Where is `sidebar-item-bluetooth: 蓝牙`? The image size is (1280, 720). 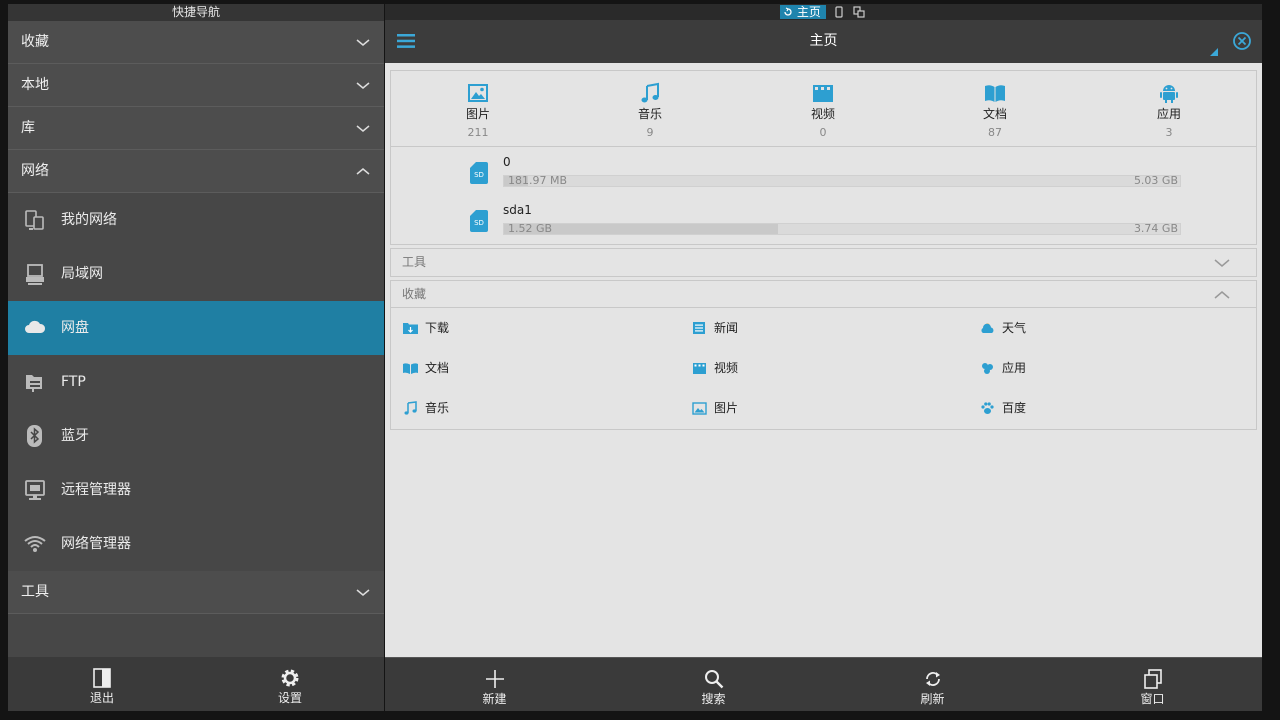 sidebar-item-bluetooth: 蓝牙 is located at coordinates (196, 436).